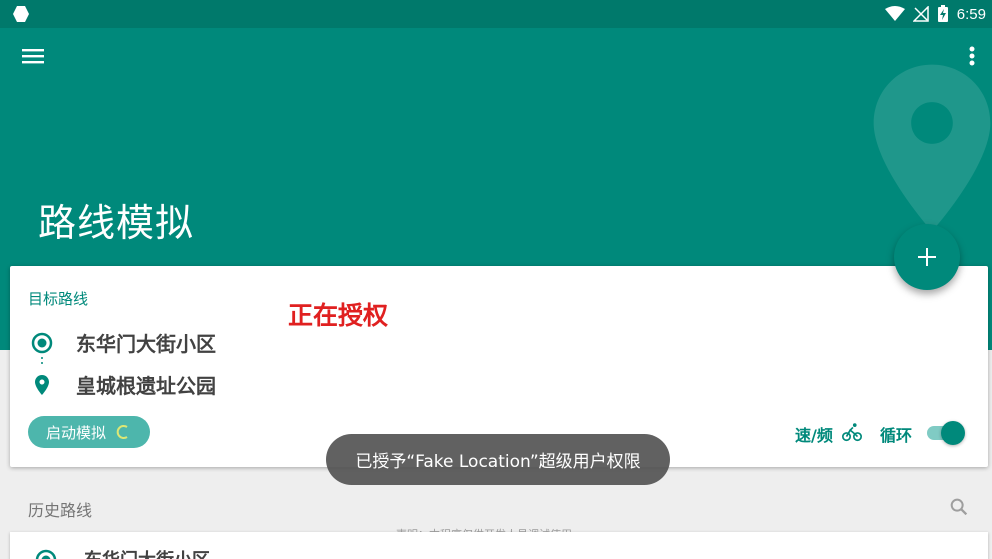  I want to click on battery-charging-icon, so click(942, 13).